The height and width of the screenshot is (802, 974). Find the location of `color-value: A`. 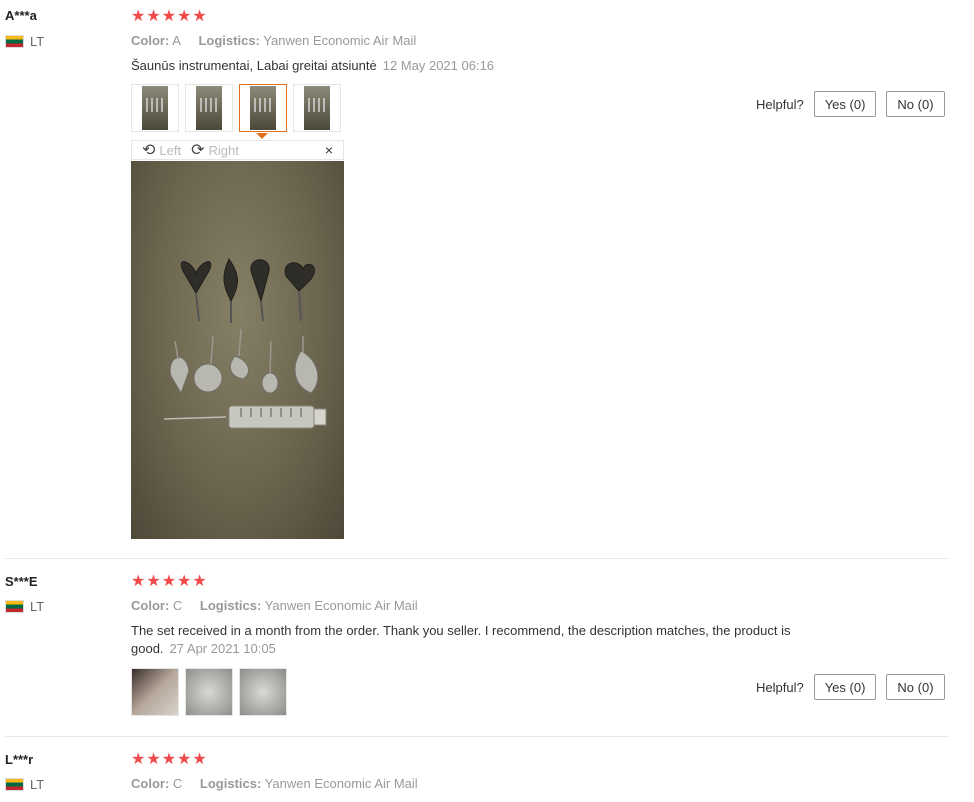

color-value: A is located at coordinates (176, 40).